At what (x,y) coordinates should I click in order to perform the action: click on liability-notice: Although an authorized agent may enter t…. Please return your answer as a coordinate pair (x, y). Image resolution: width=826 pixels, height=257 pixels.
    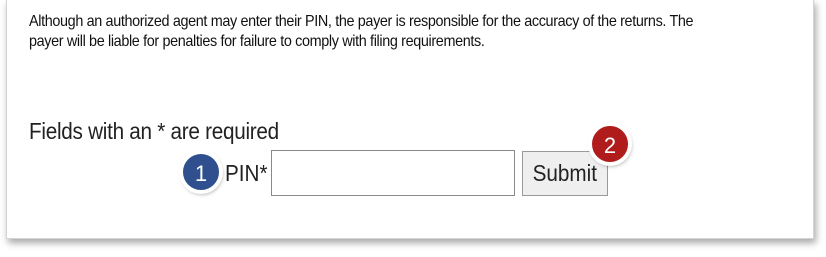
    Looking at the image, I should click on (407, 32).